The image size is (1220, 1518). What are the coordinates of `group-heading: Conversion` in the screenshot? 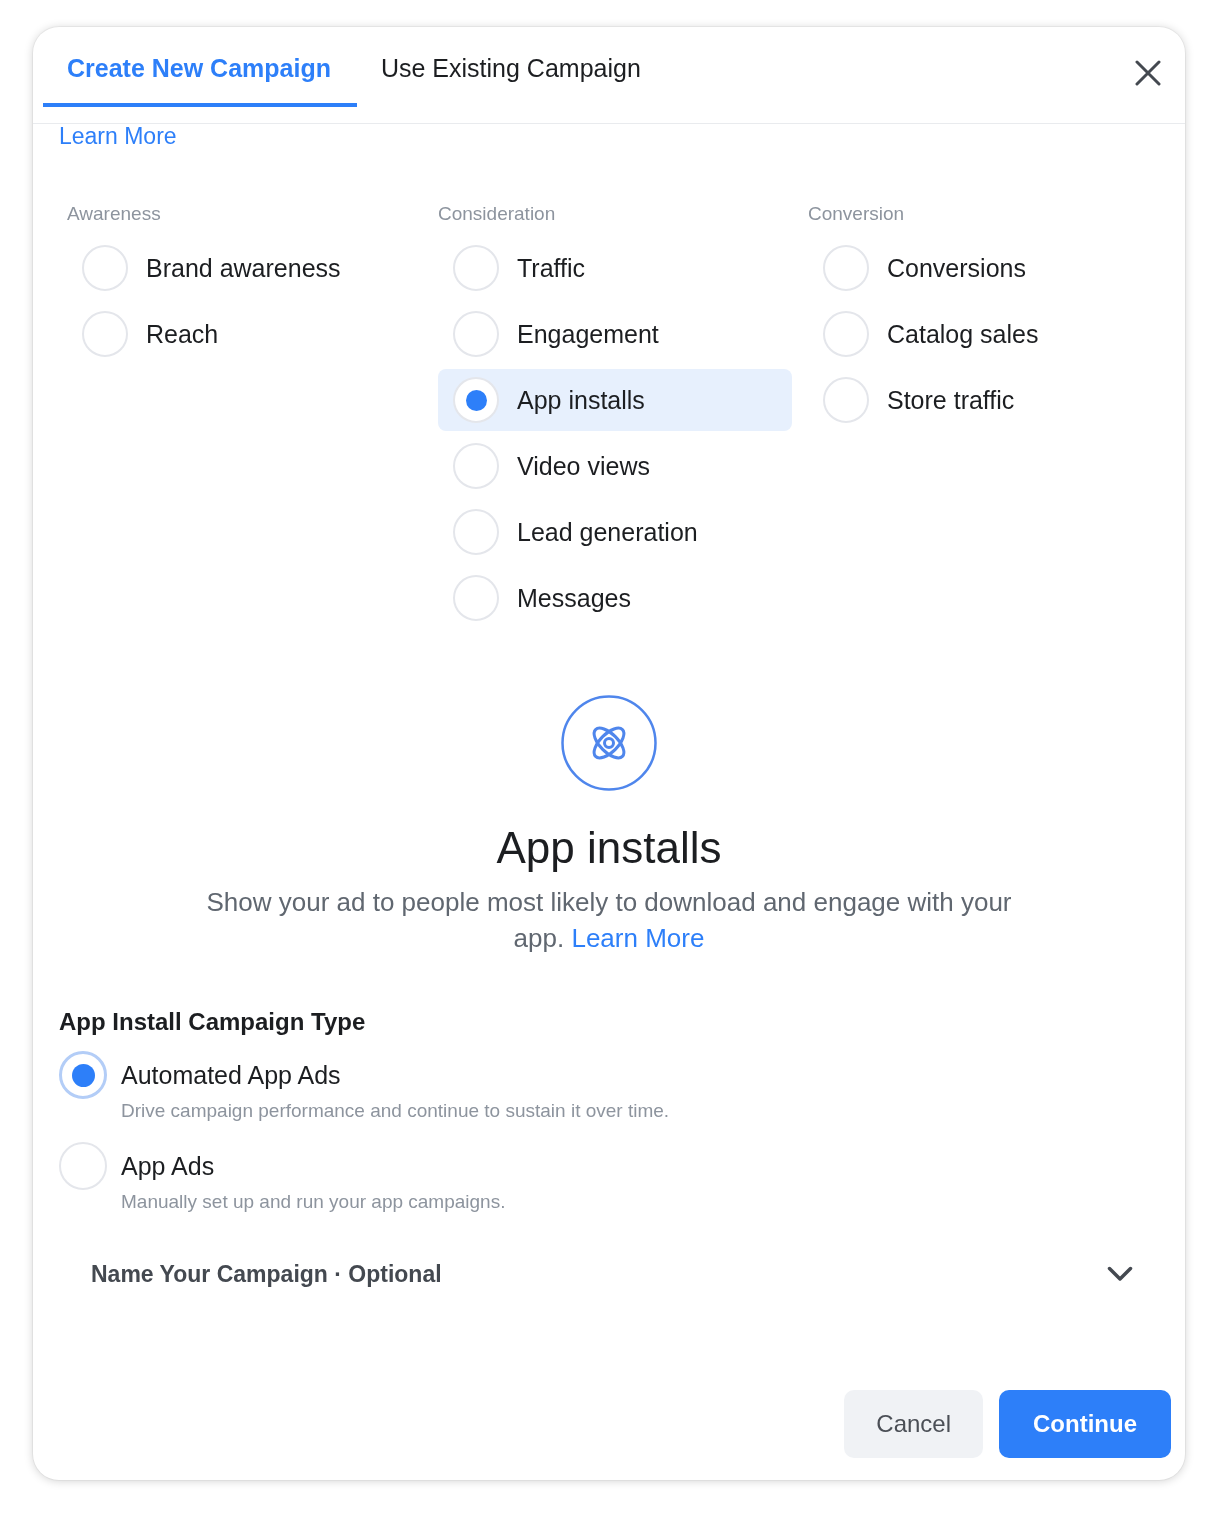 It's located at (857, 214).